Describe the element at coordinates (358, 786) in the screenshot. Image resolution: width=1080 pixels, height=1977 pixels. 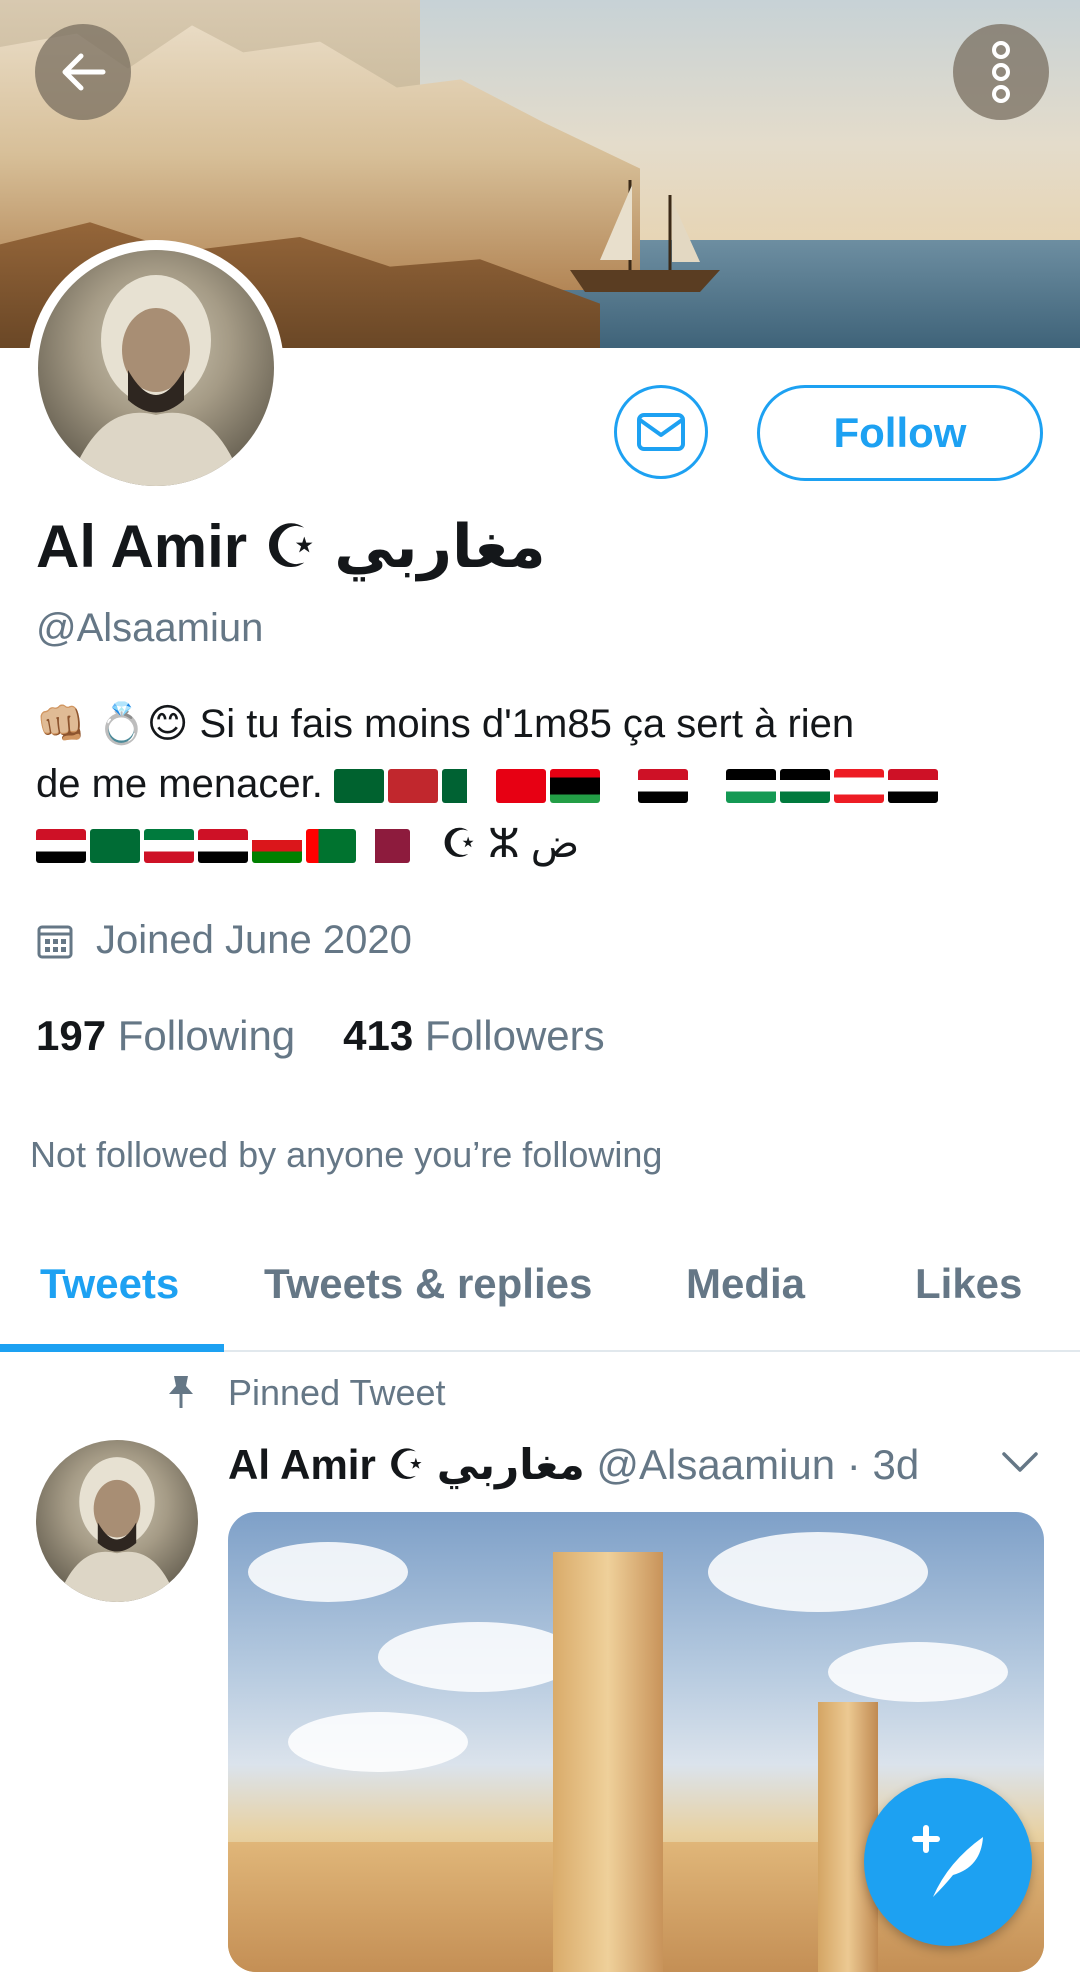
I see `flag-mauritania` at that location.